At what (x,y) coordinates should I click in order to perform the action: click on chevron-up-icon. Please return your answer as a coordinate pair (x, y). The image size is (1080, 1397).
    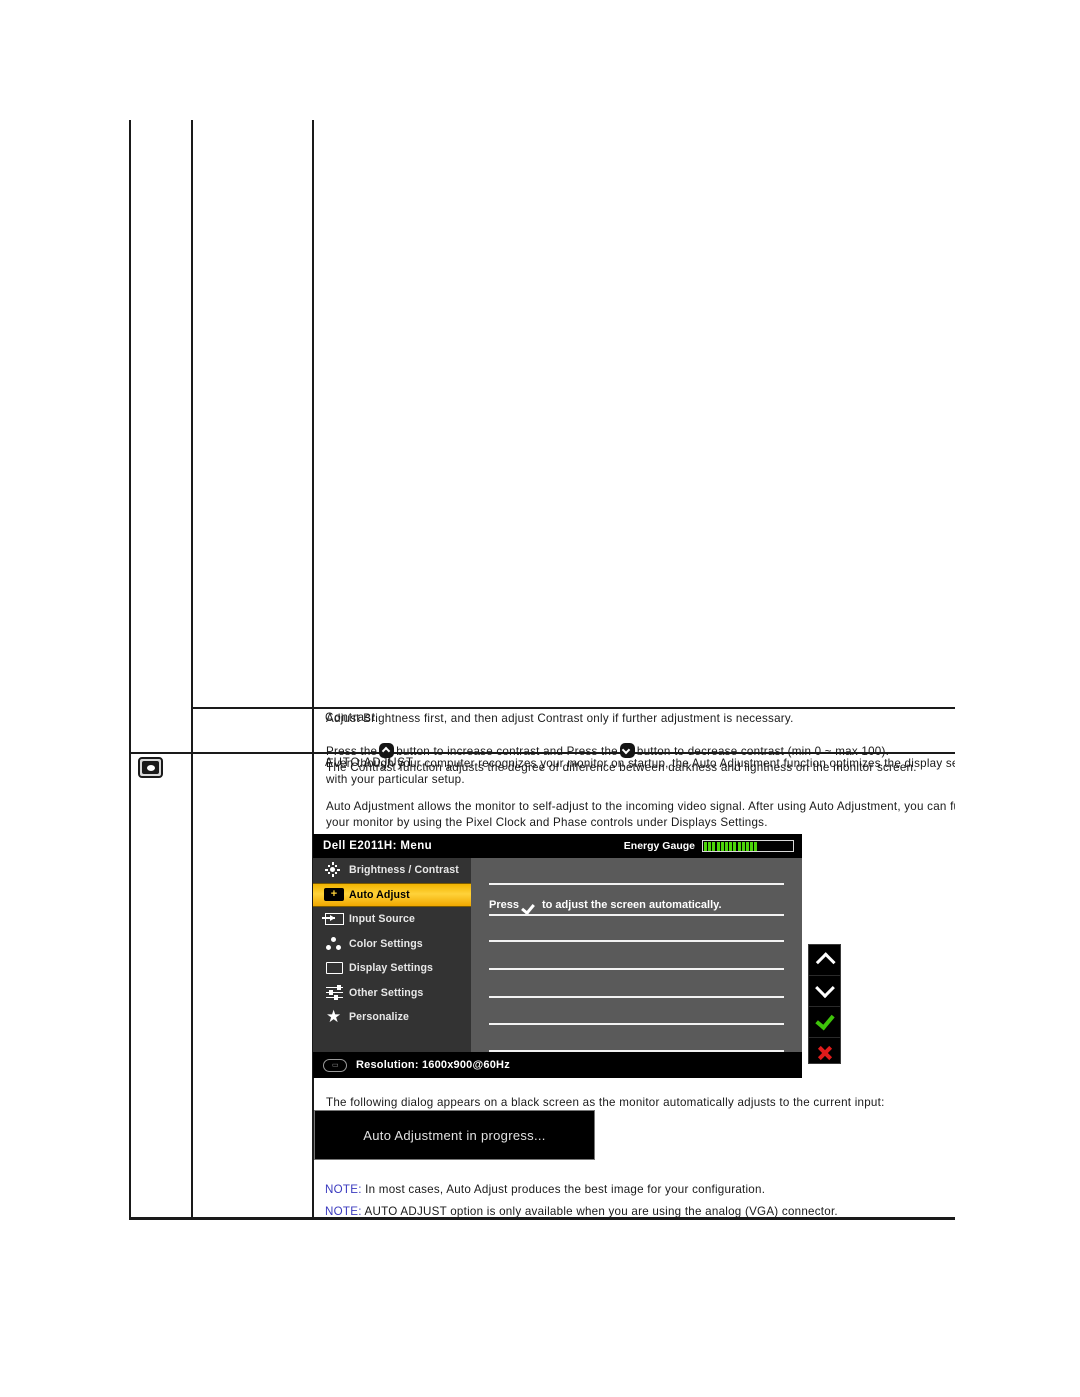
    Looking at the image, I should click on (825, 962).